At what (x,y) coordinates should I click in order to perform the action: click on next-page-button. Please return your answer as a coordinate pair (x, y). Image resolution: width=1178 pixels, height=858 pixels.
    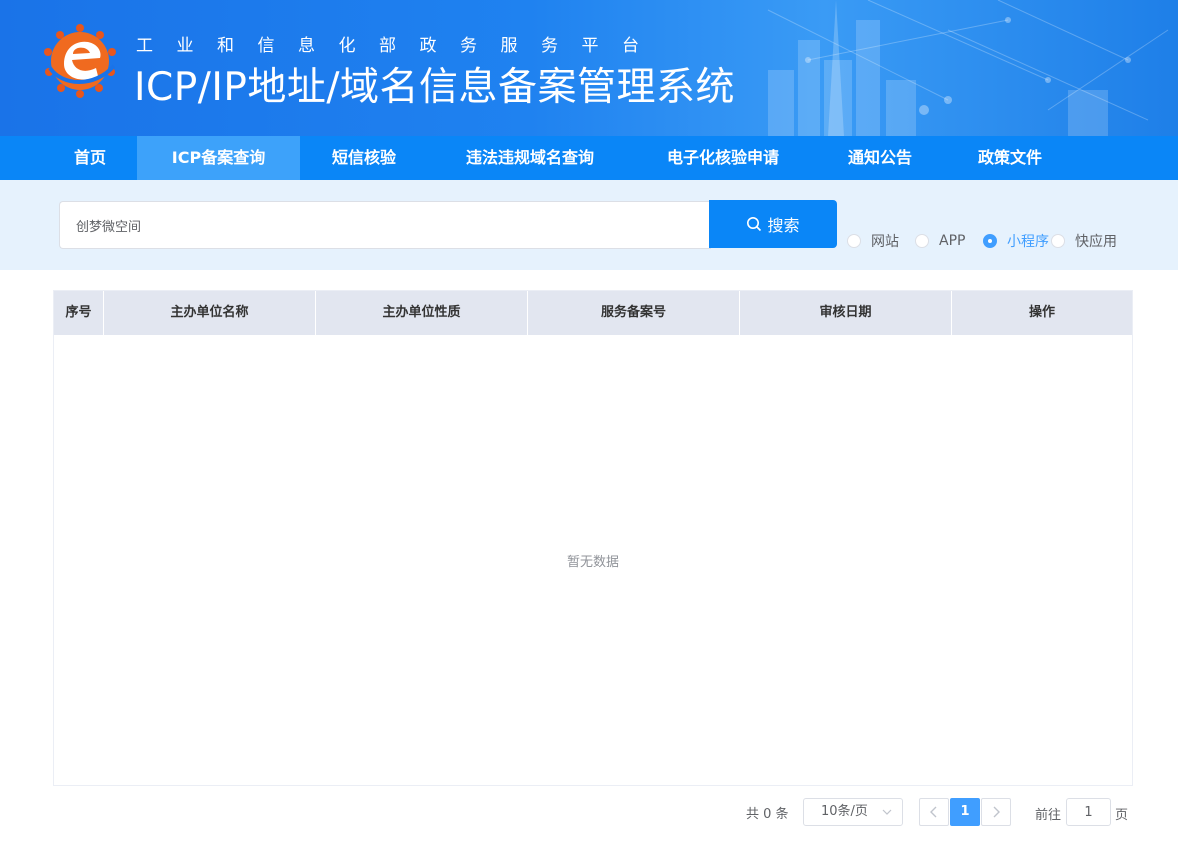
    Looking at the image, I should click on (996, 812).